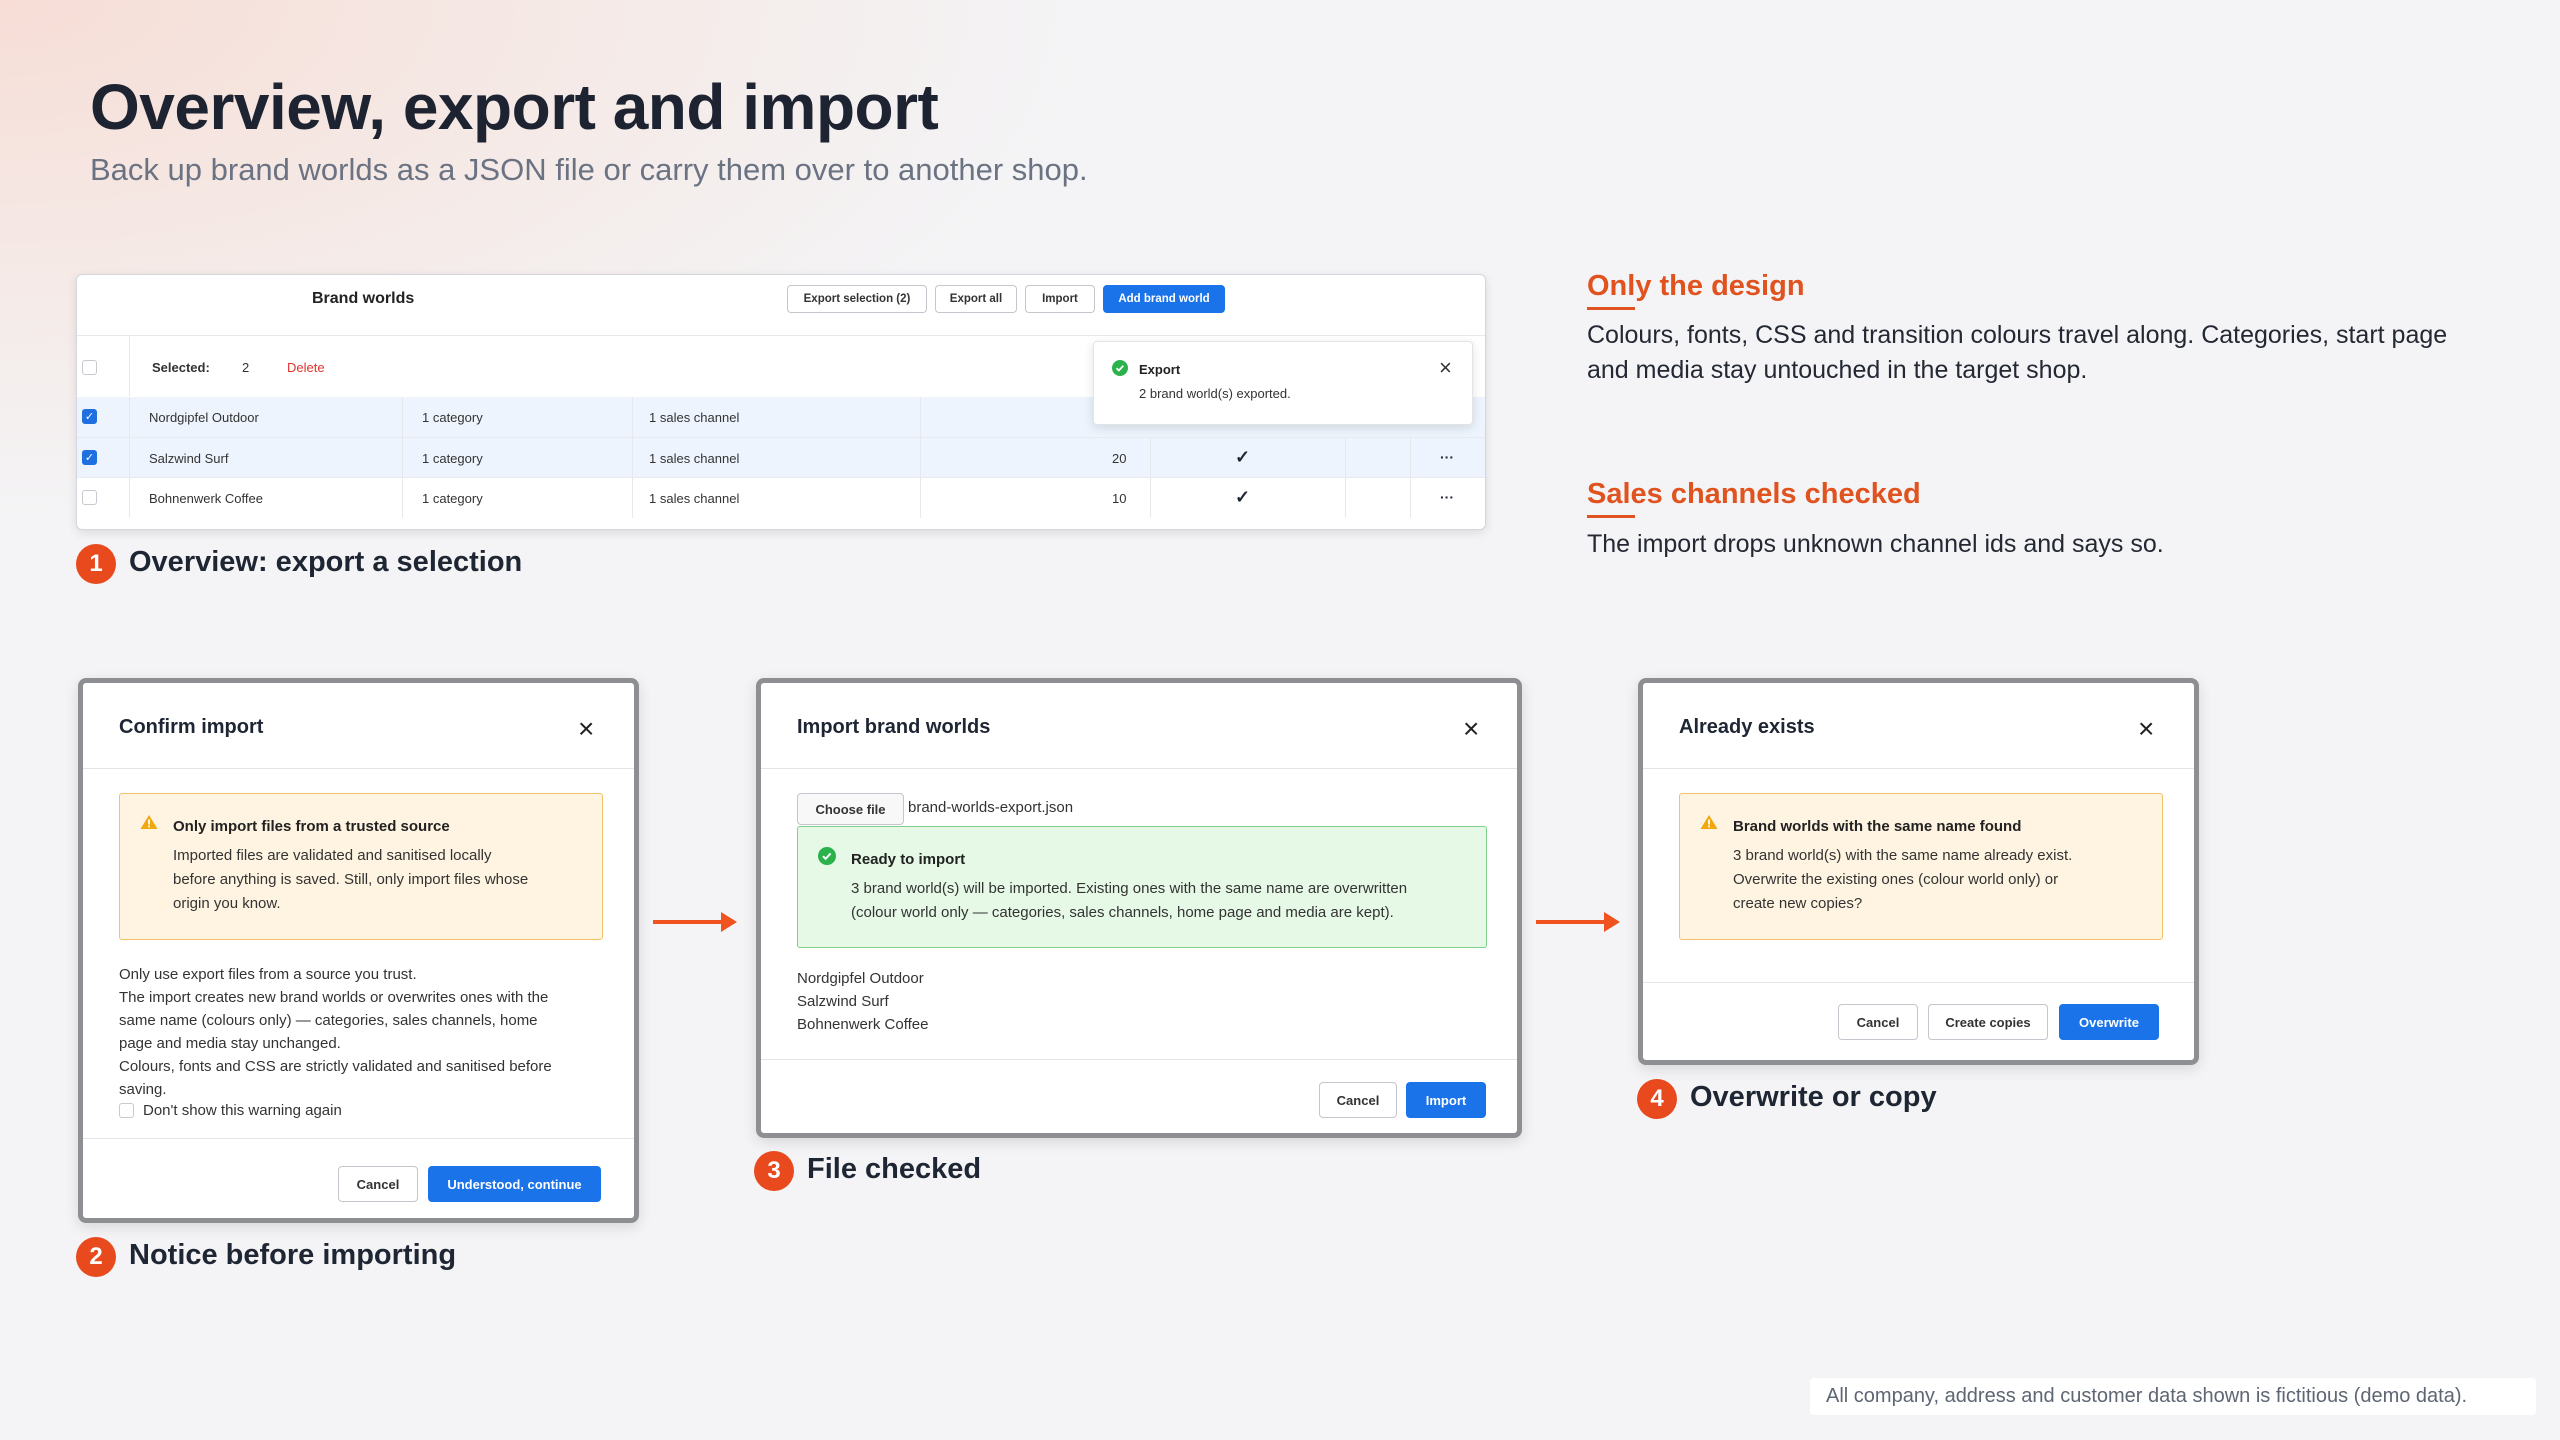 The image size is (2560, 1440). I want to click on warning-text: origin you know., so click(227, 903).